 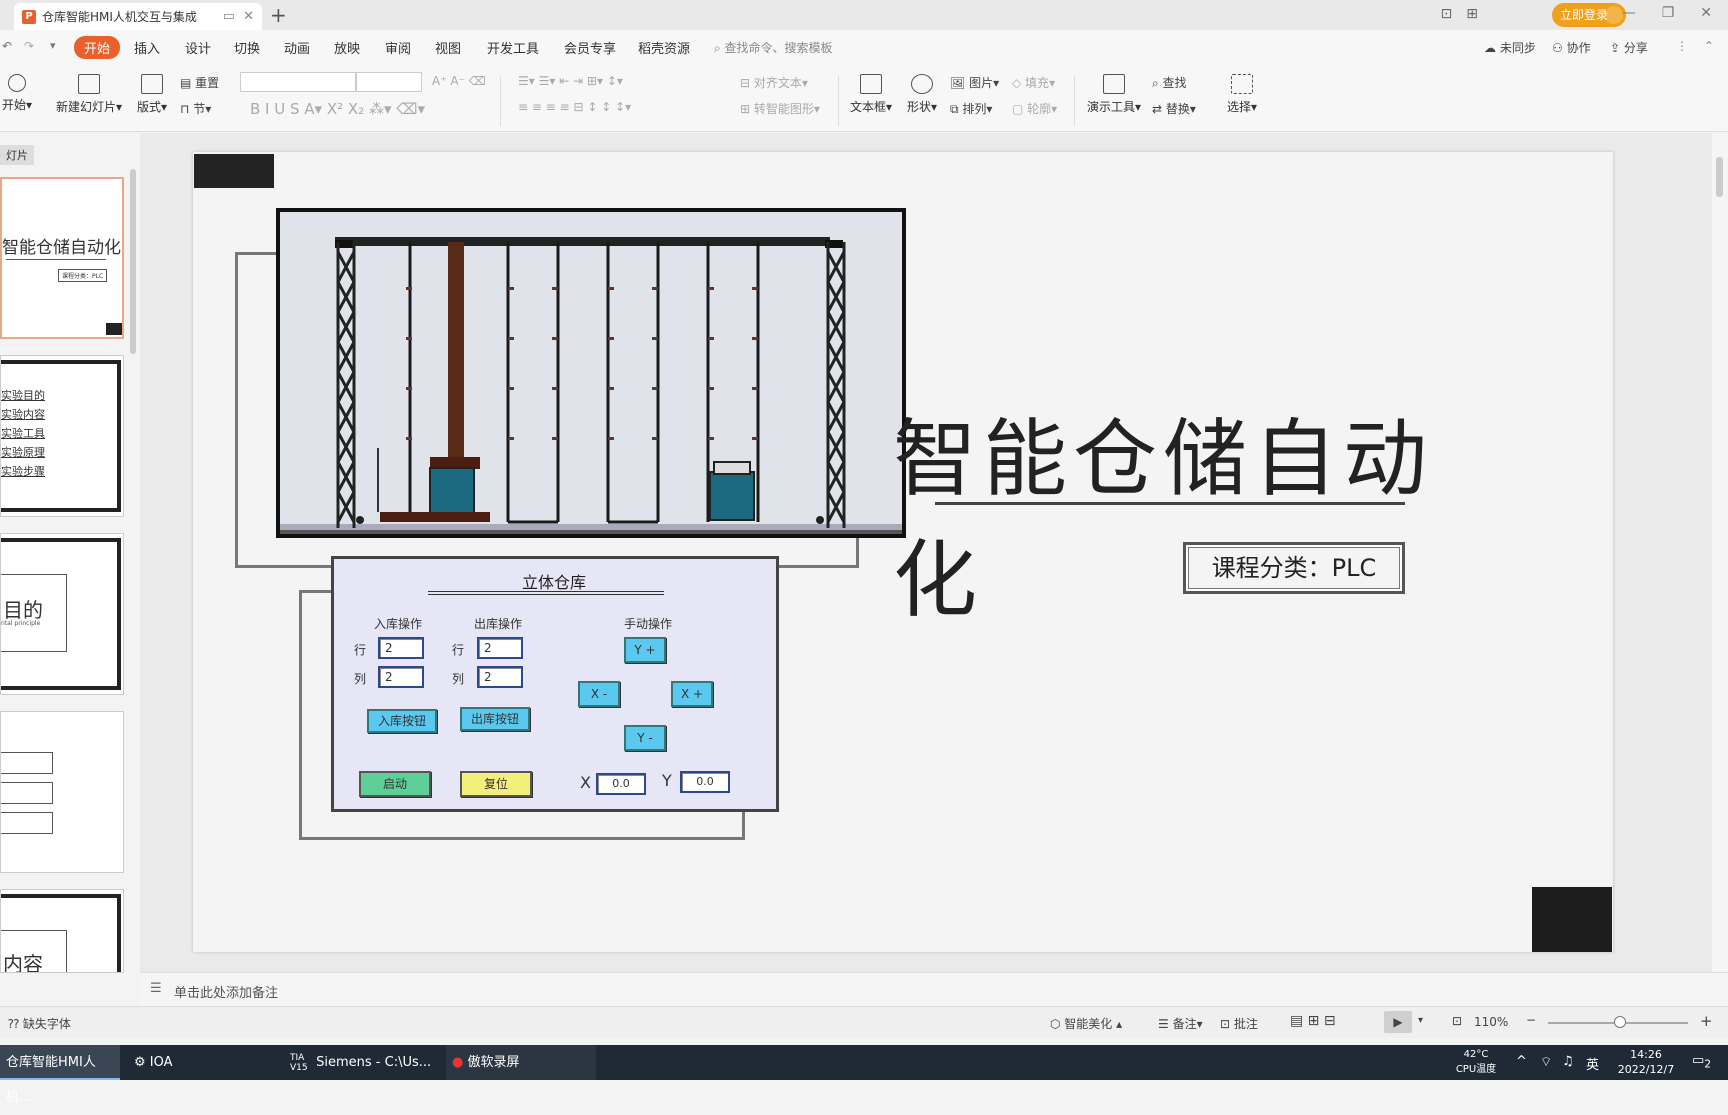 I want to click on align-icons: ≡ ≡ ≡ ≡ ⊟ ↕ ↕ ↕▾, so click(x=574, y=107).